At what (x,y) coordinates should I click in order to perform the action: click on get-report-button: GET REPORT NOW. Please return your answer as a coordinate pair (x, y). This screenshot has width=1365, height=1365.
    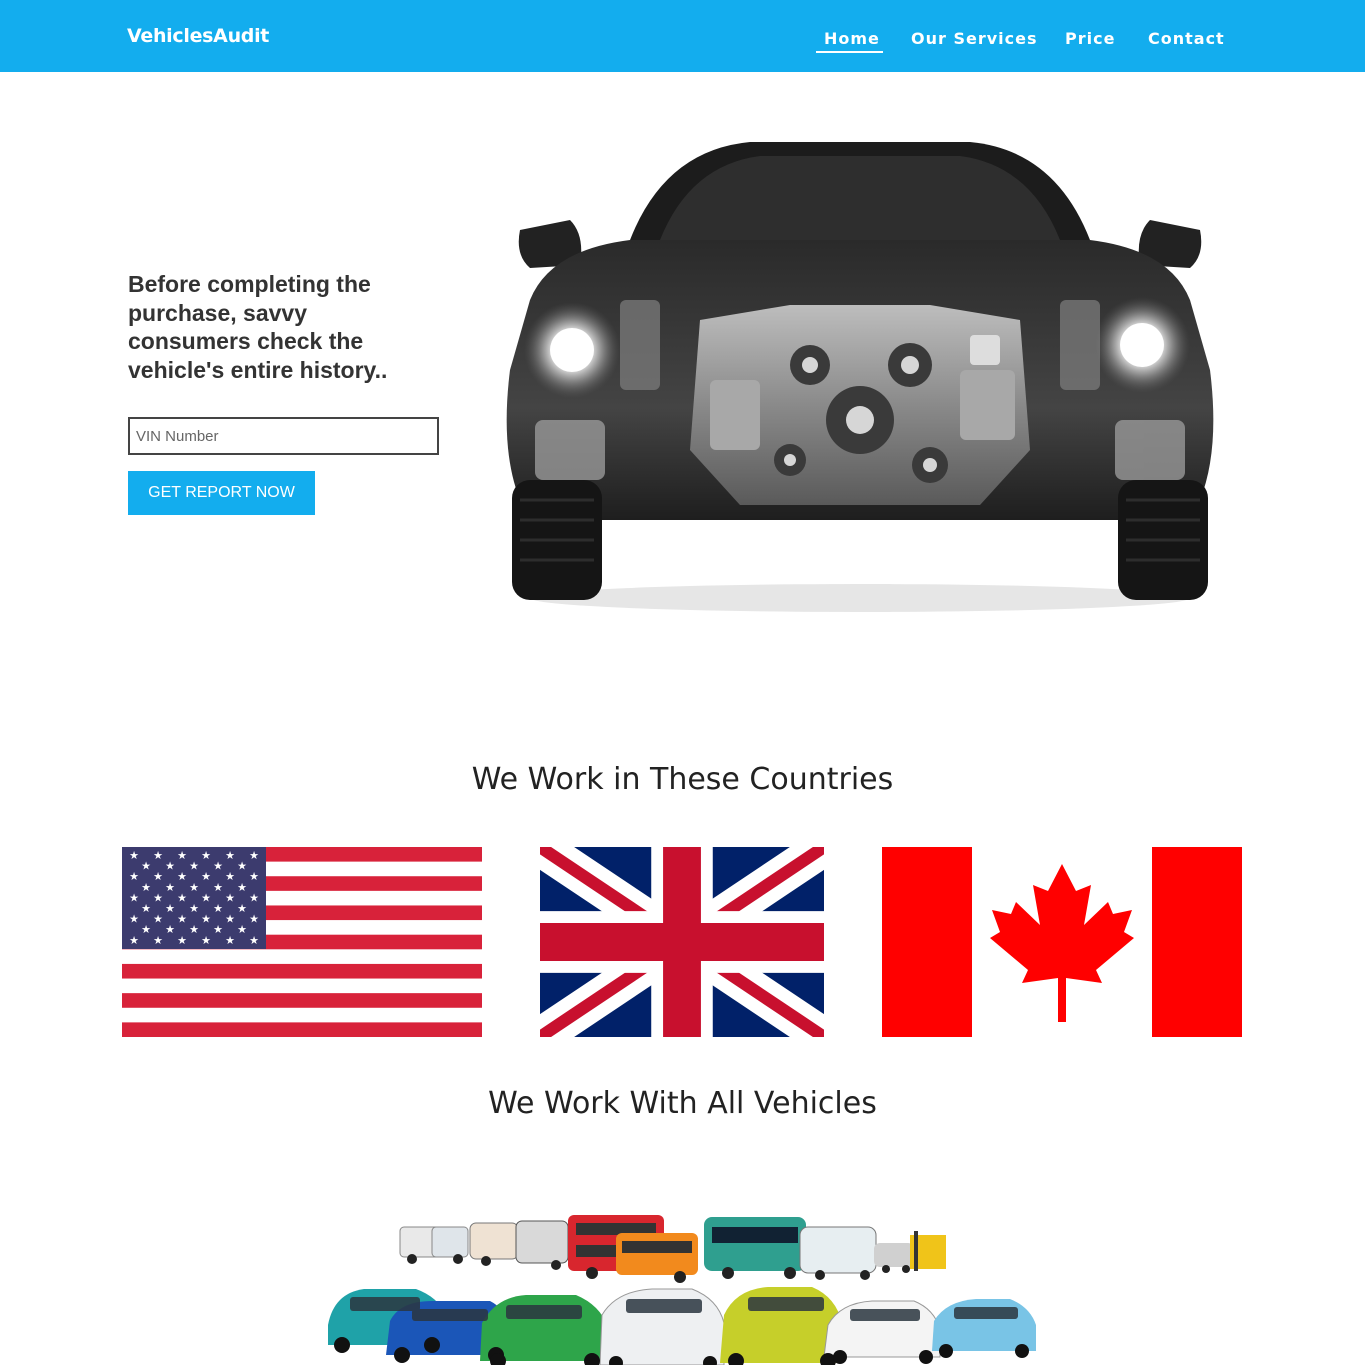
    Looking at the image, I should click on (221, 493).